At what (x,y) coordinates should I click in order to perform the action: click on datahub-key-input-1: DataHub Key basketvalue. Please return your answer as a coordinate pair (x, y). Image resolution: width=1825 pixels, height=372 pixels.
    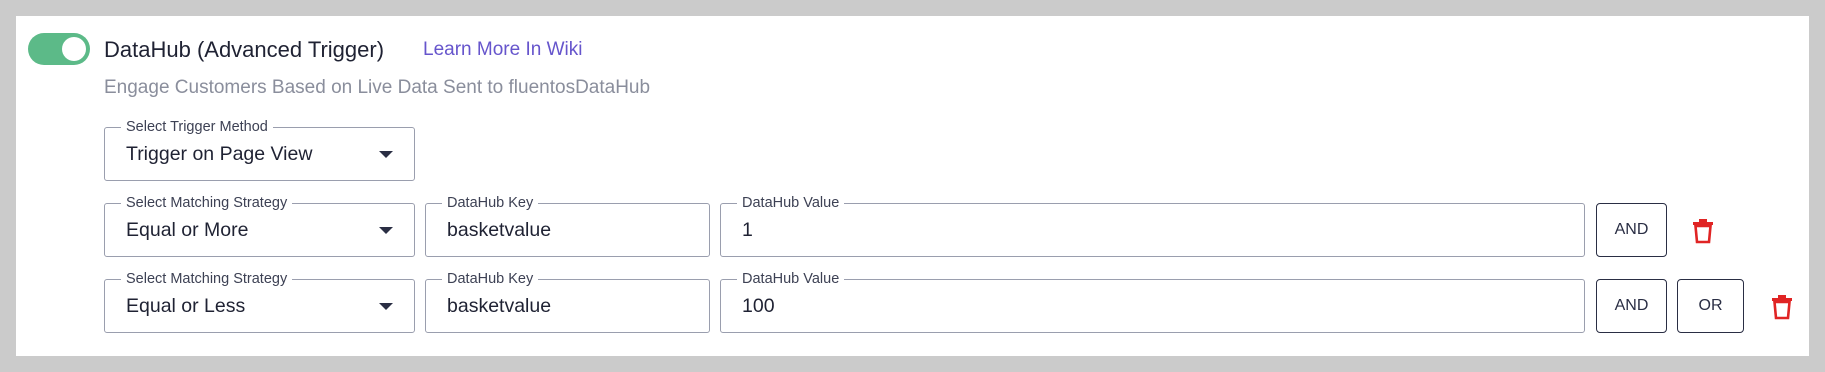
    Looking at the image, I should click on (567, 225).